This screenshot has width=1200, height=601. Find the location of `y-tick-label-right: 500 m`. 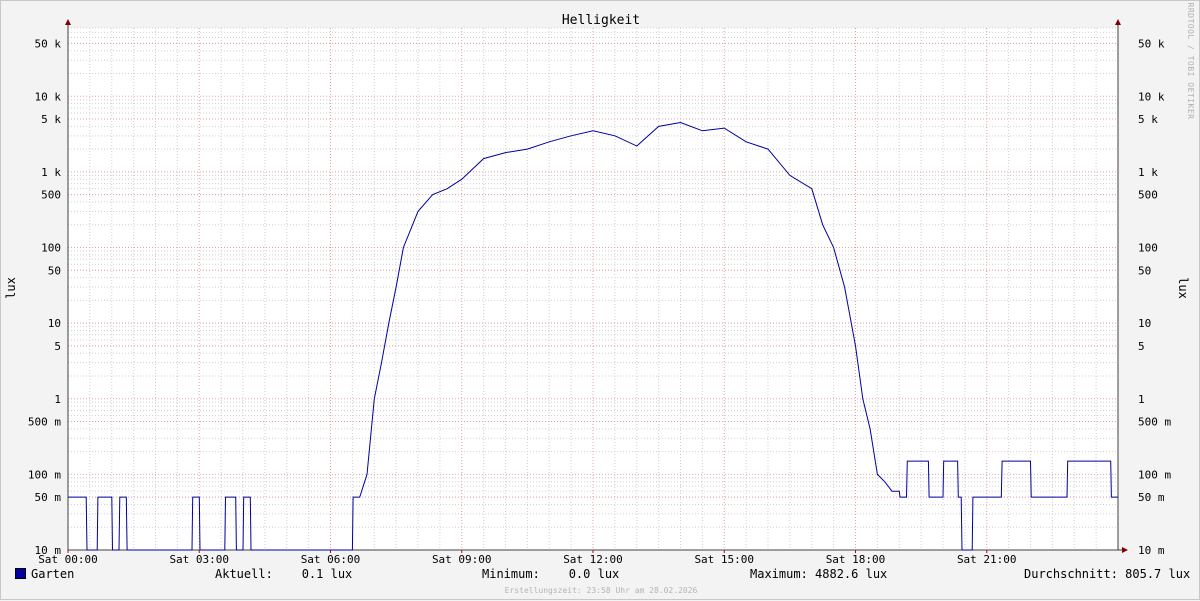

y-tick-label-right: 500 m is located at coordinates (1154, 422).